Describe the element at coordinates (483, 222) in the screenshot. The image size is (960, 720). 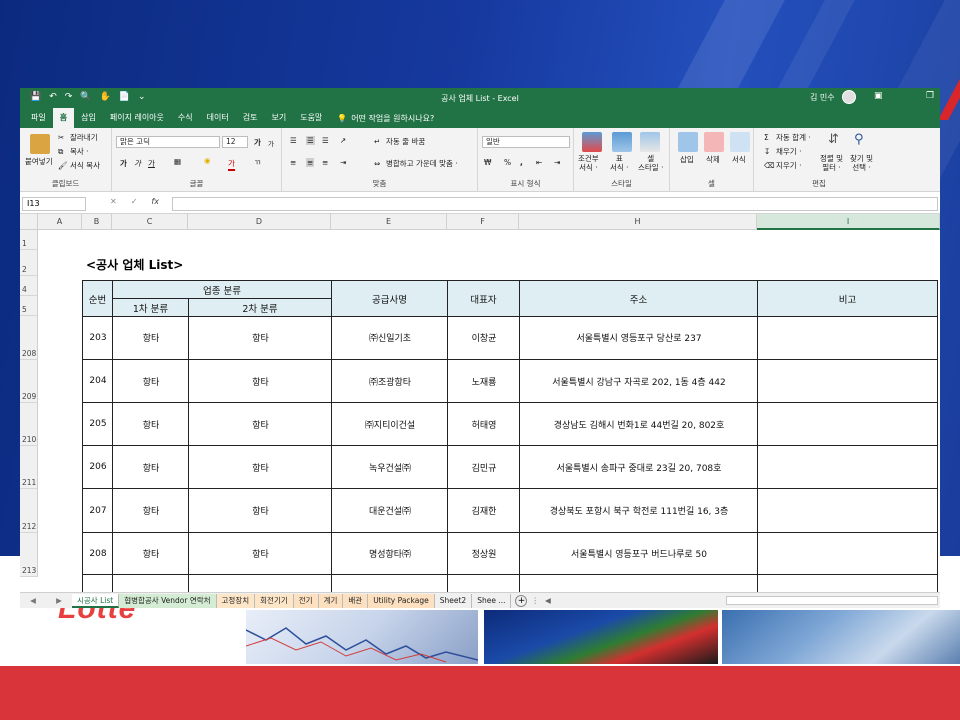
I see `column-header: F` at that location.